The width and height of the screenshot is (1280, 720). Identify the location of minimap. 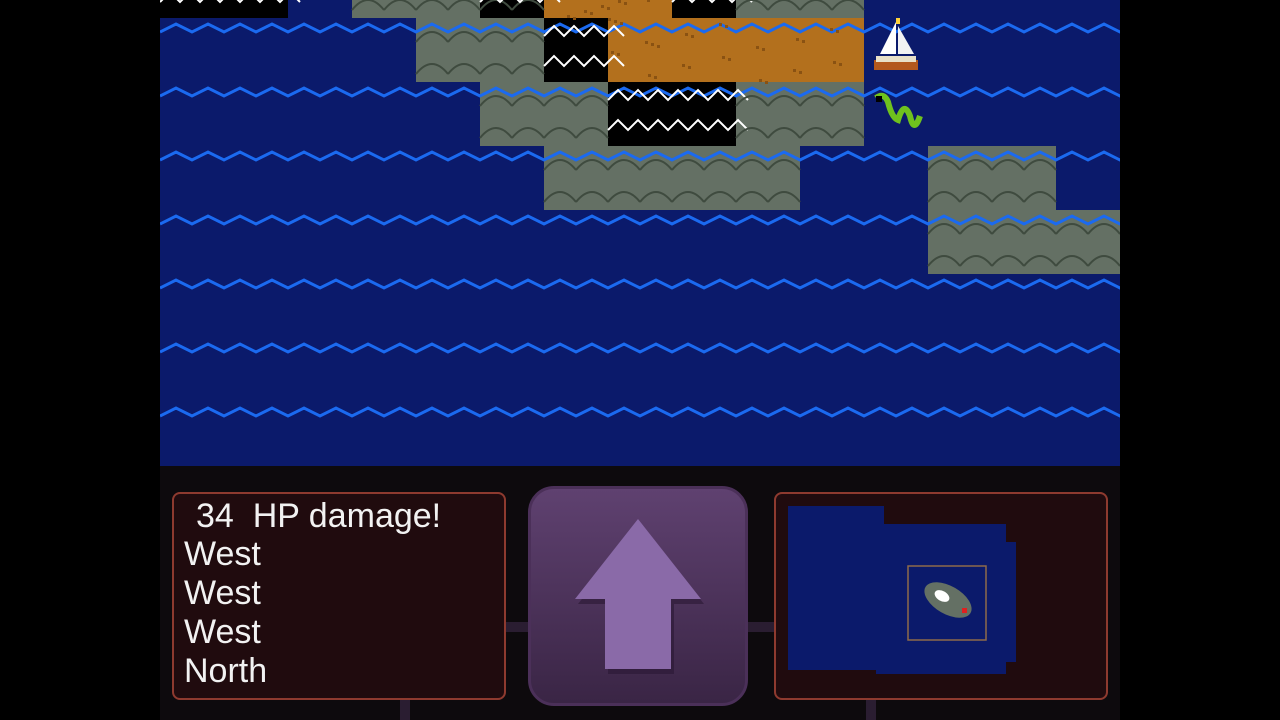
(941, 596).